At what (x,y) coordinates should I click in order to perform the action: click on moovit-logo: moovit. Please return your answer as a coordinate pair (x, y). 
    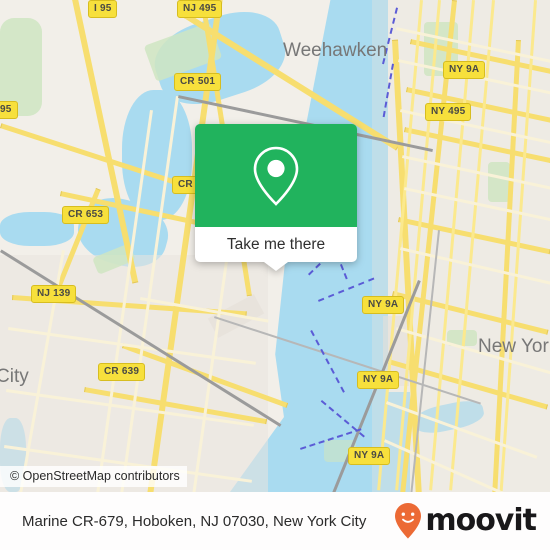
    Looking at the image, I should click on (465, 521).